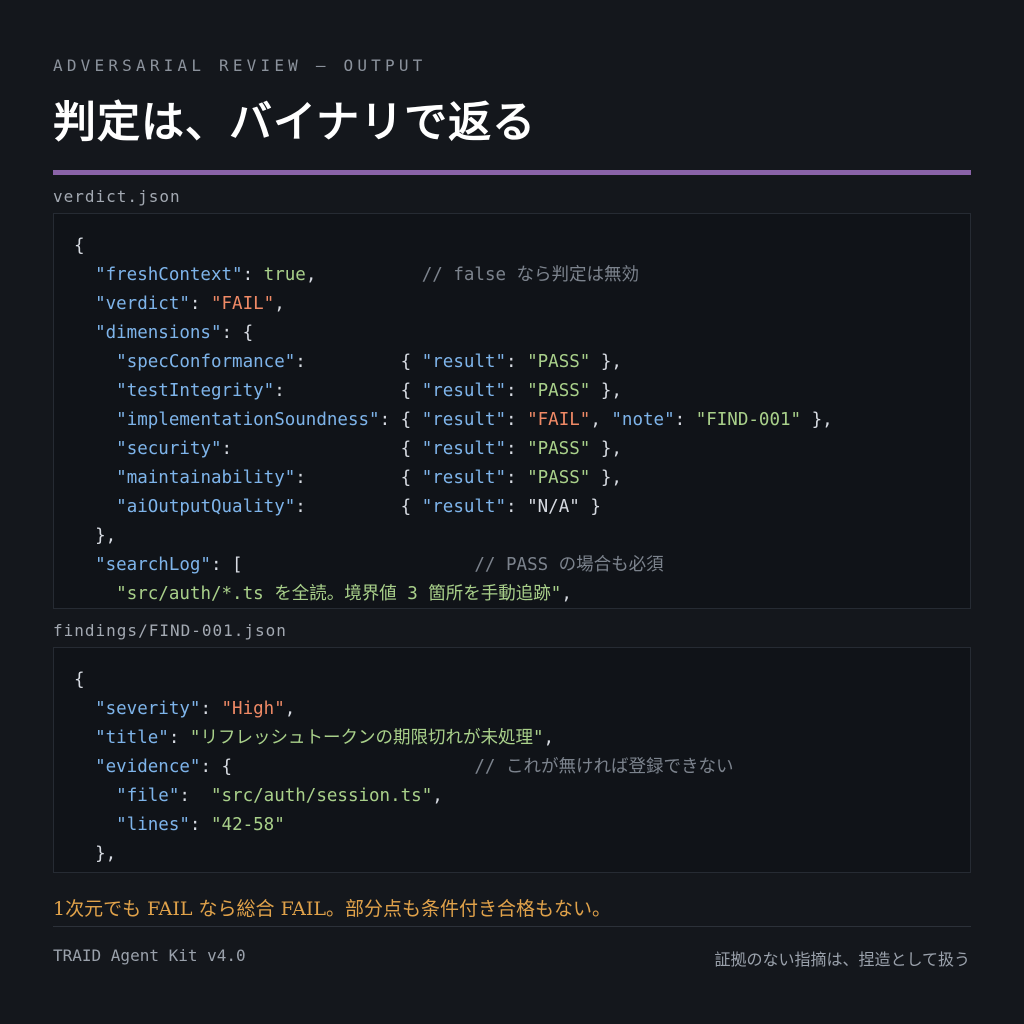  I want to click on rule-note: 1次元でも FAIL なら総合 FAIL。部分点も条件付き合格もない。, so click(332, 909).